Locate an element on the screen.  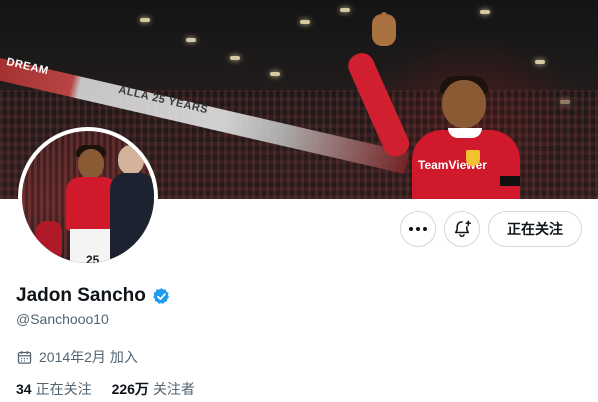
profile-avatar: 25 is located at coordinates (88, 197).